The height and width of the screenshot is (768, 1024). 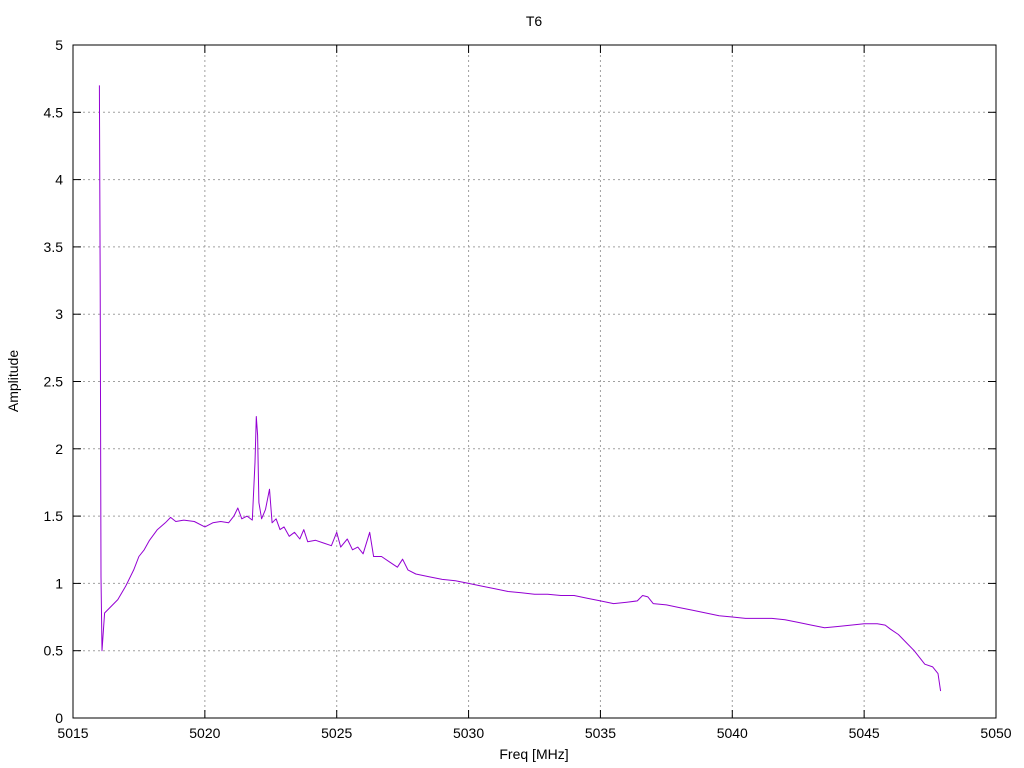 I want to click on chart-title: T6, so click(x=534, y=21).